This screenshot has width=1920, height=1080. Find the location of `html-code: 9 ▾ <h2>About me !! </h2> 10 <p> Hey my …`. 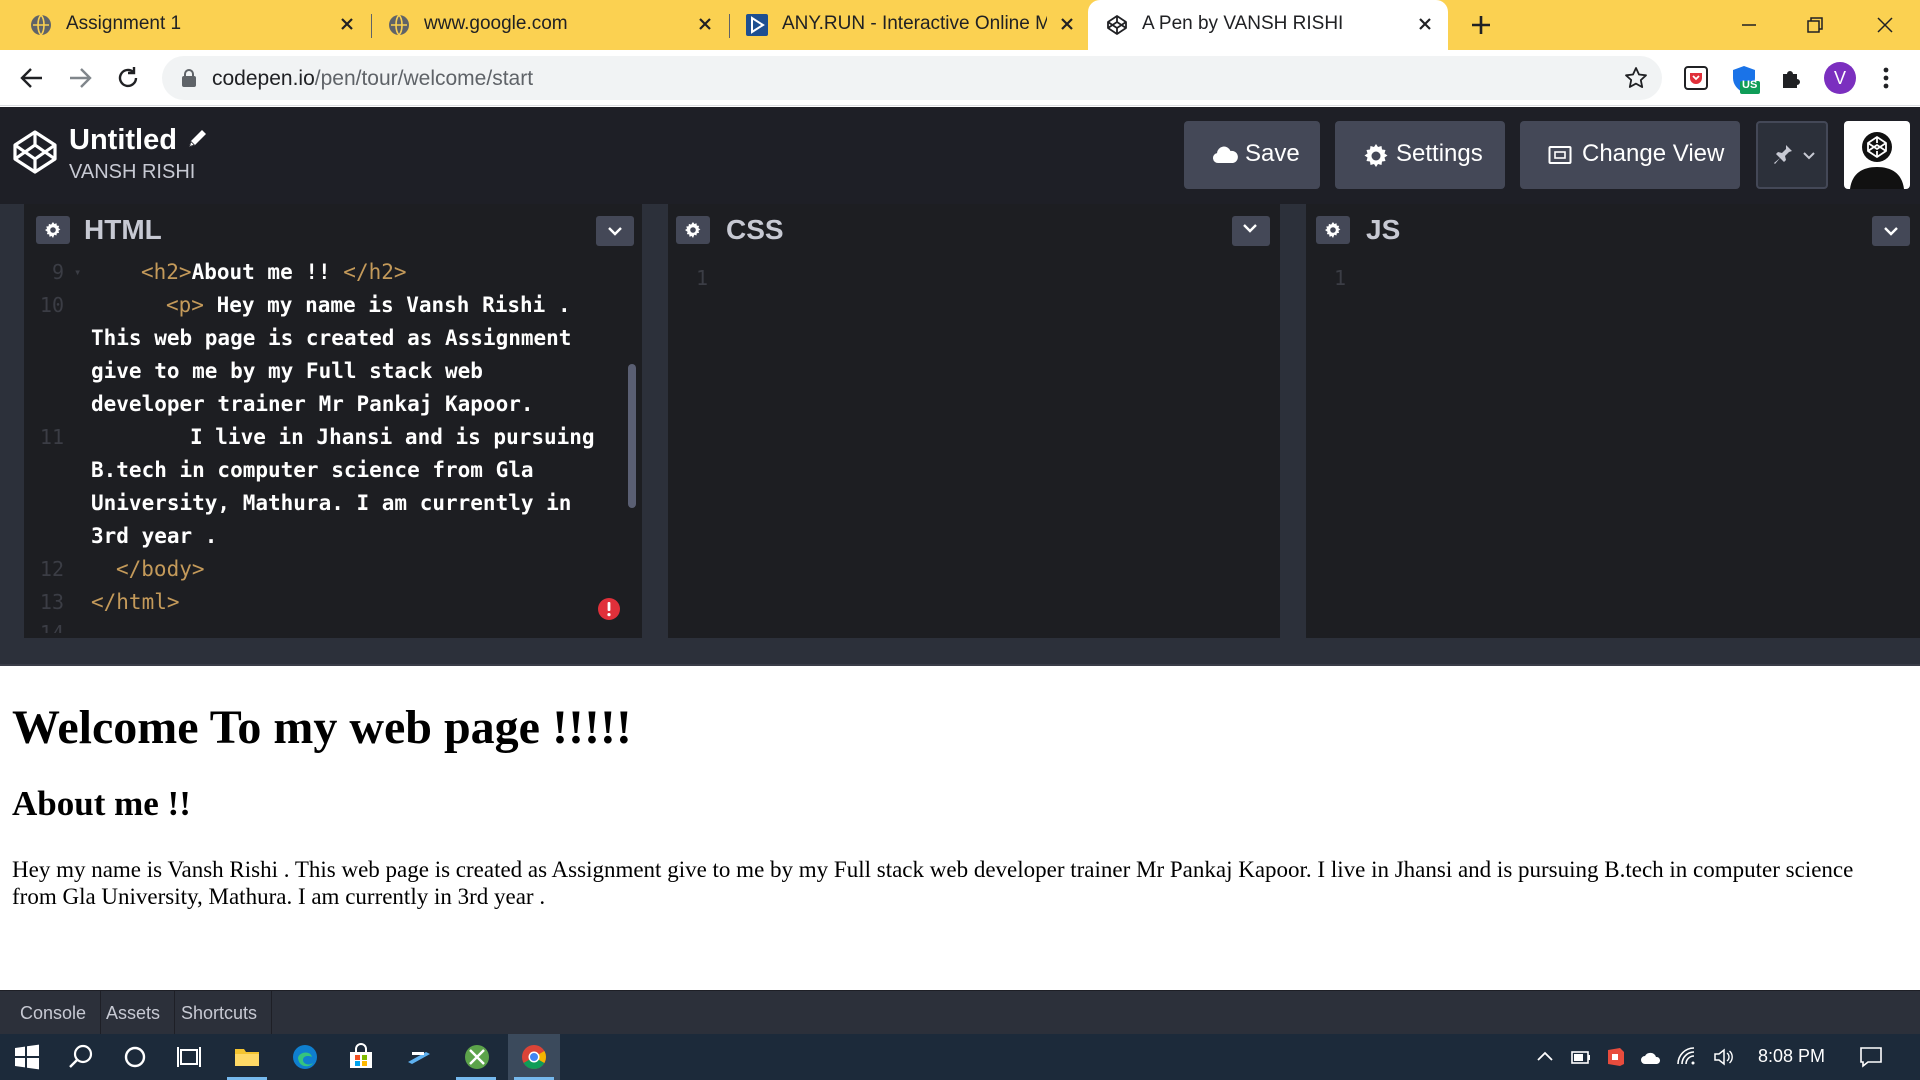

html-code: 9 ▾ <h2>About me !! </h2> 10 <p> Hey my … is located at coordinates (333, 447).